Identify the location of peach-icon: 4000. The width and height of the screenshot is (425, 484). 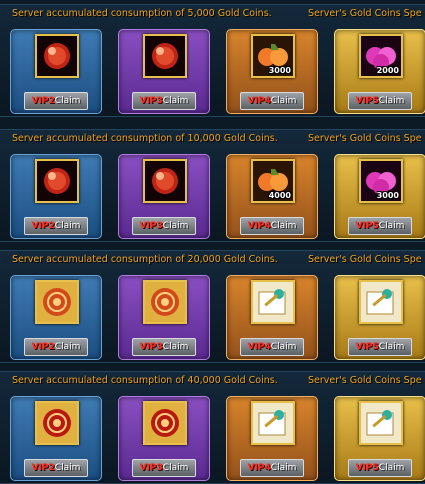
(273, 181).